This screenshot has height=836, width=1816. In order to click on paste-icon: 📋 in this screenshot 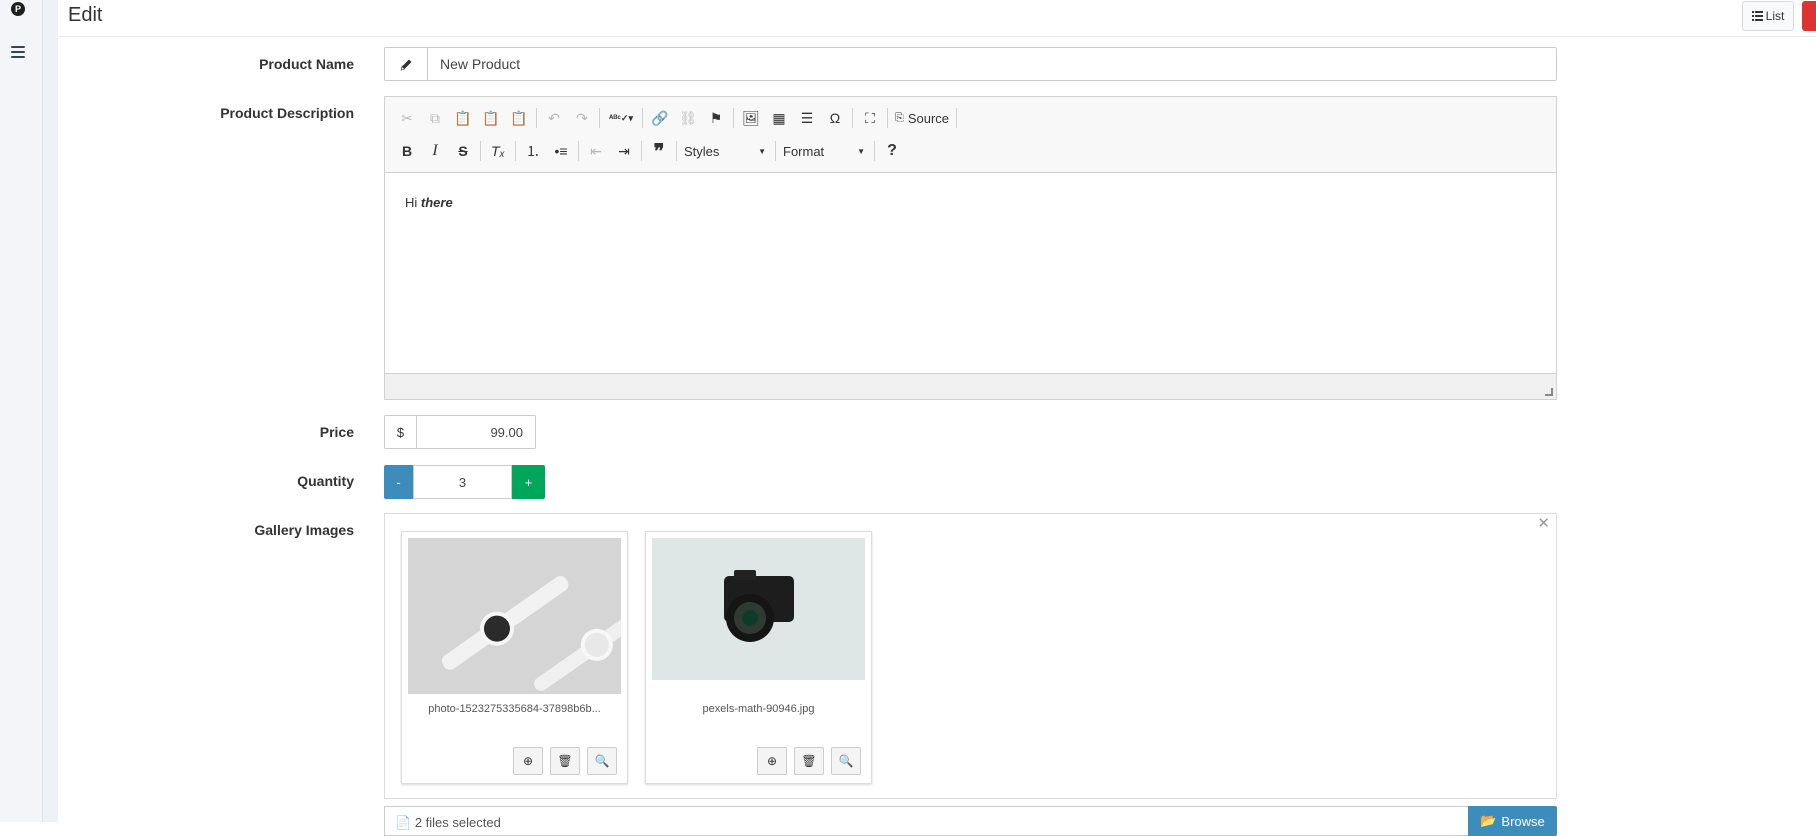, I will do `click(463, 118)`.